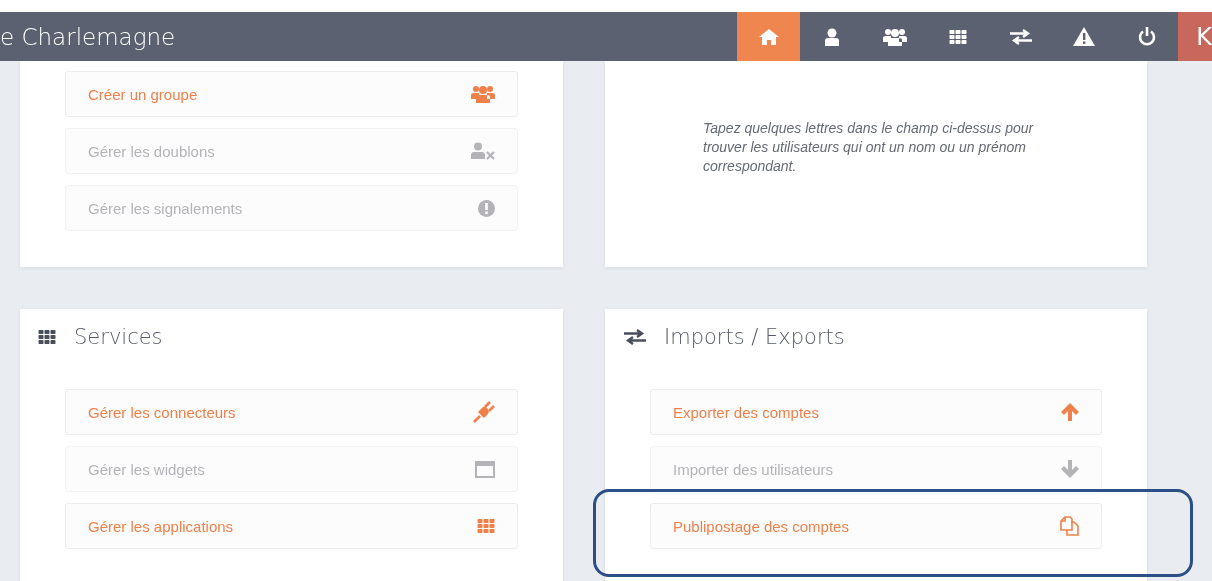 This screenshot has width=1212, height=581. What do you see at coordinates (1070, 412) in the screenshot?
I see `arrow-up-icon` at bounding box center [1070, 412].